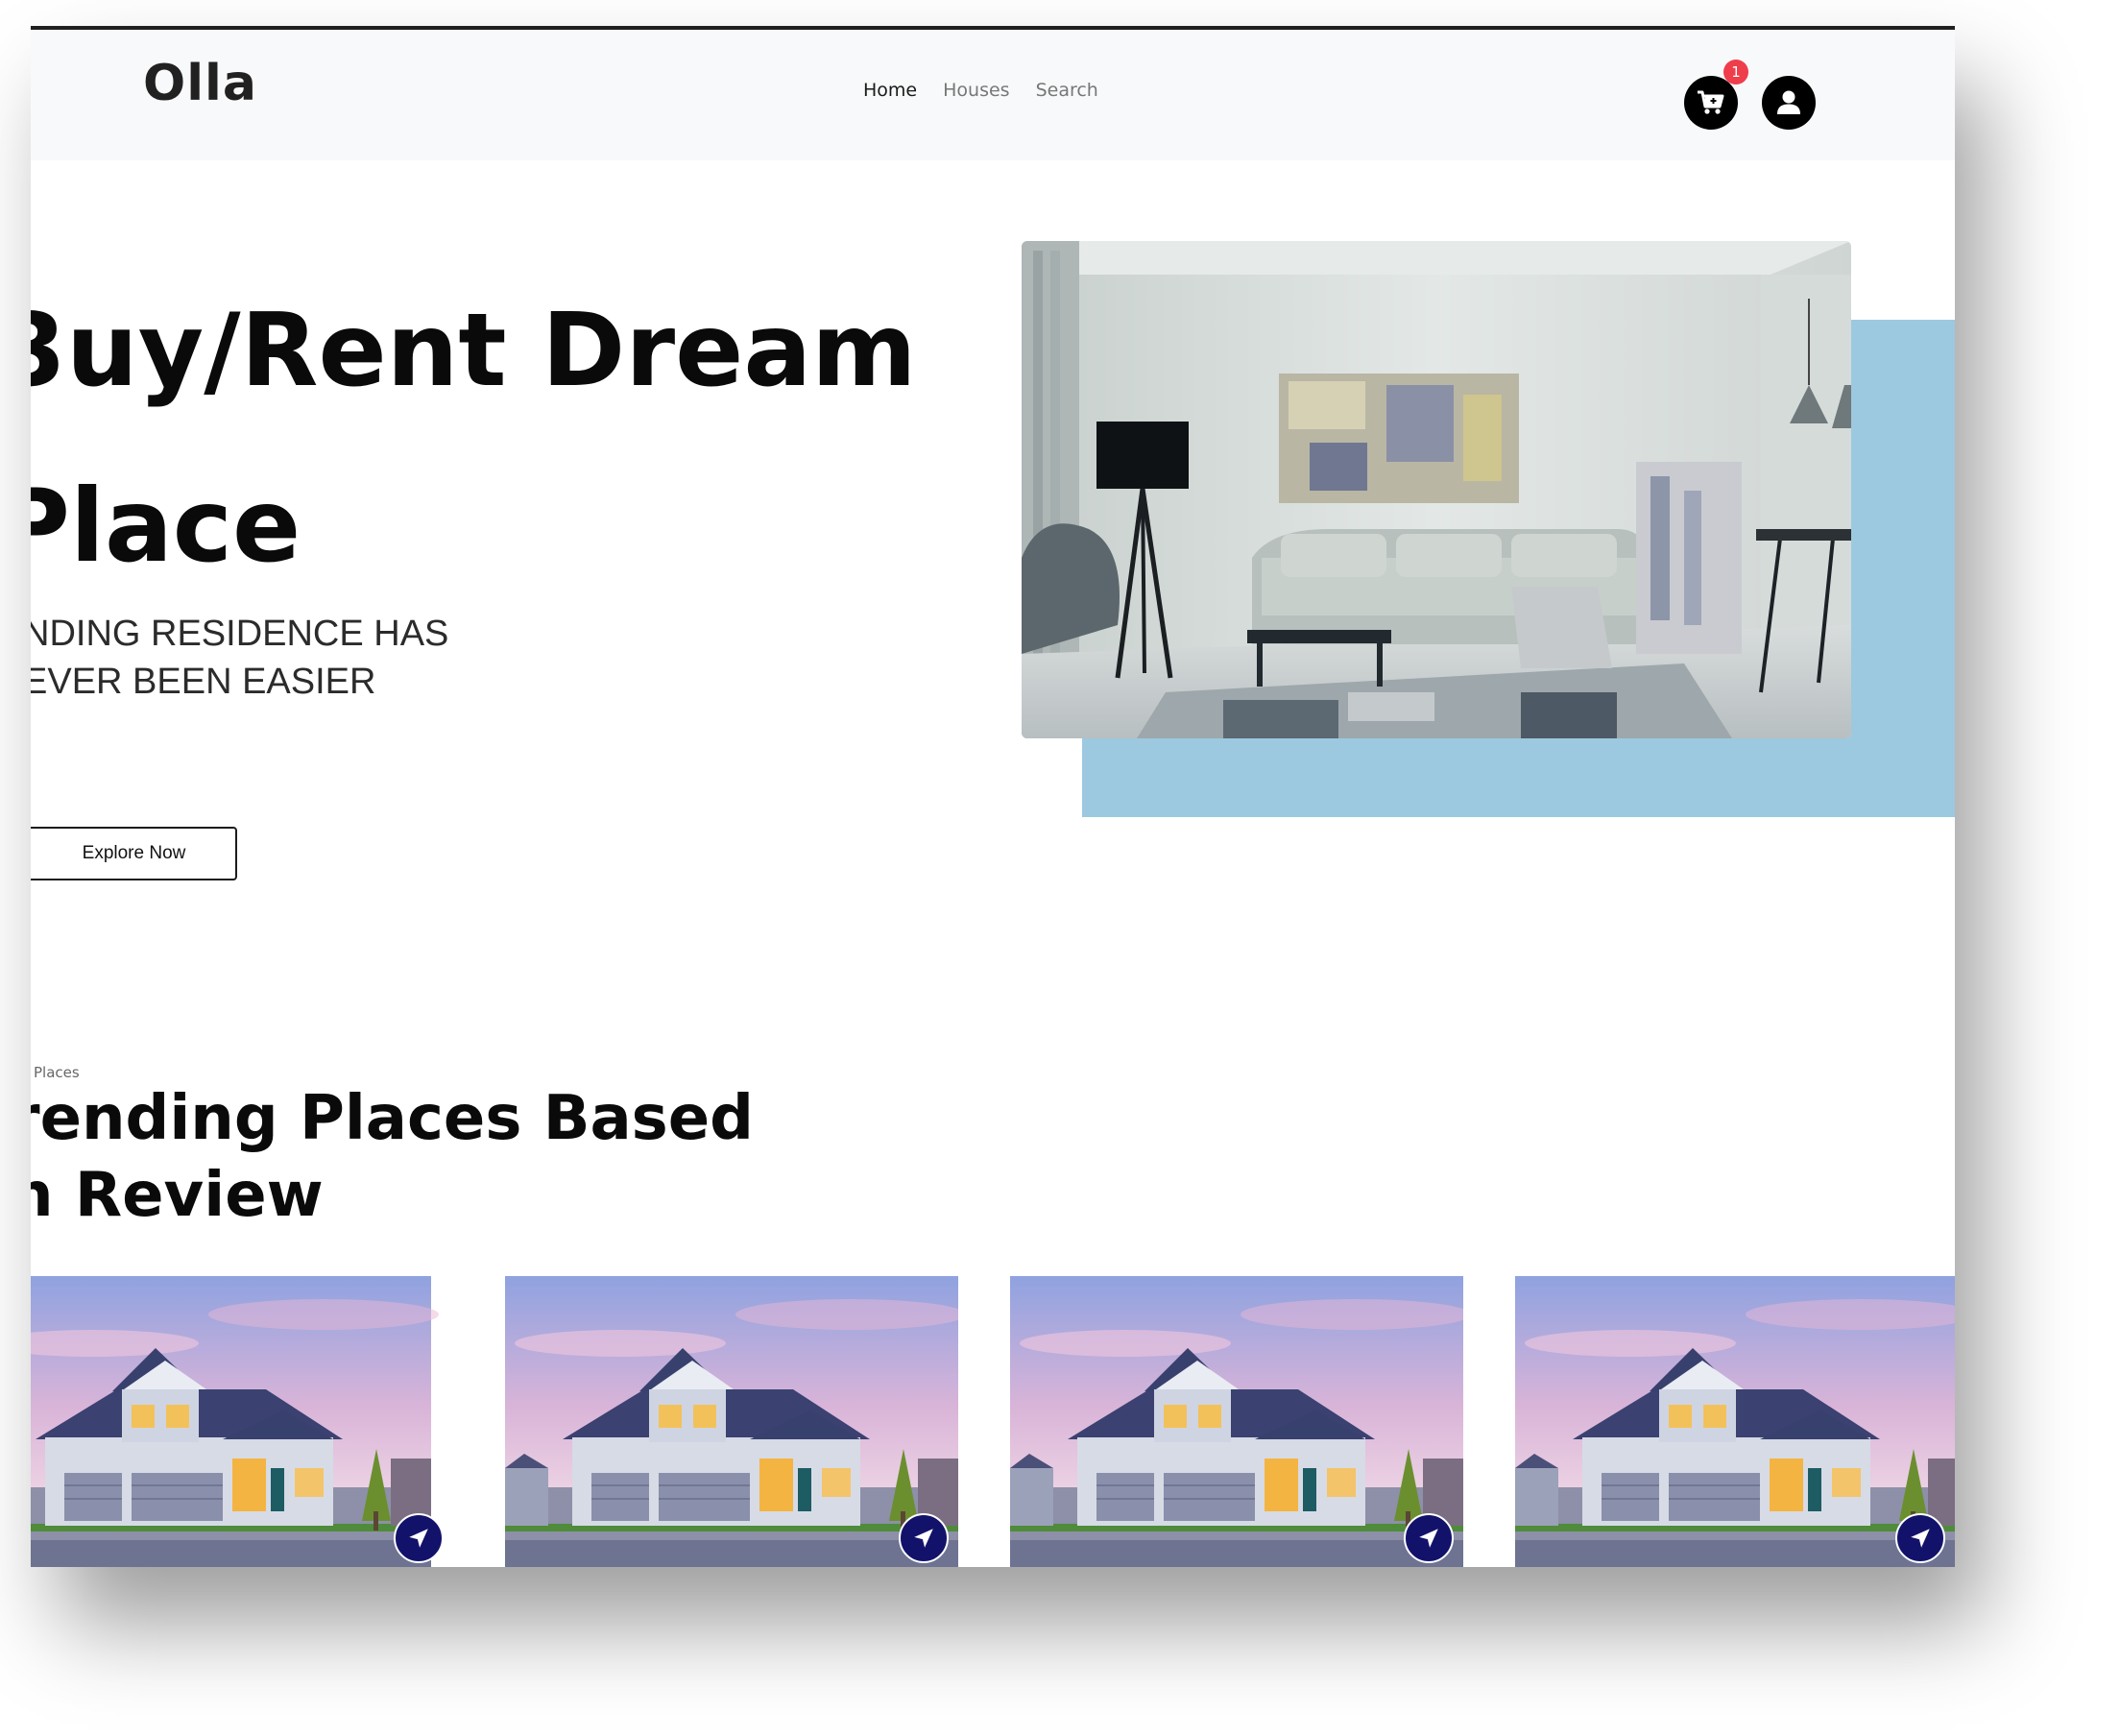 The height and width of the screenshot is (1736, 2120). Describe the element at coordinates (890, 90) in the screenshot. I see `nav-link-home: Home` at that location.